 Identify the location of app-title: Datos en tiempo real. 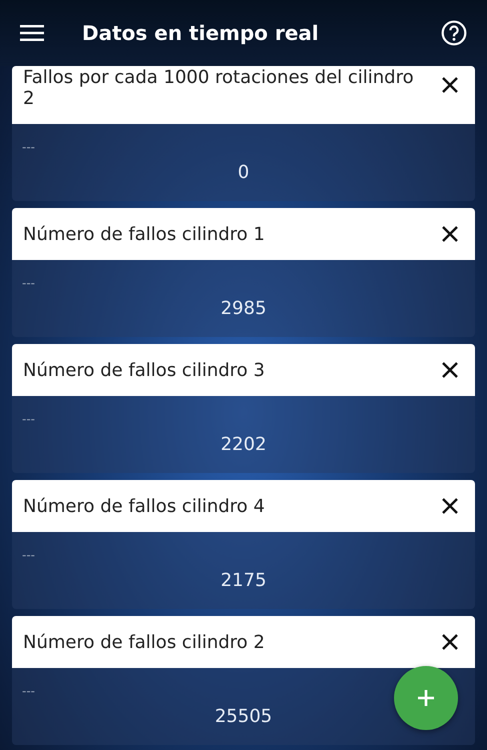
(201, 33).